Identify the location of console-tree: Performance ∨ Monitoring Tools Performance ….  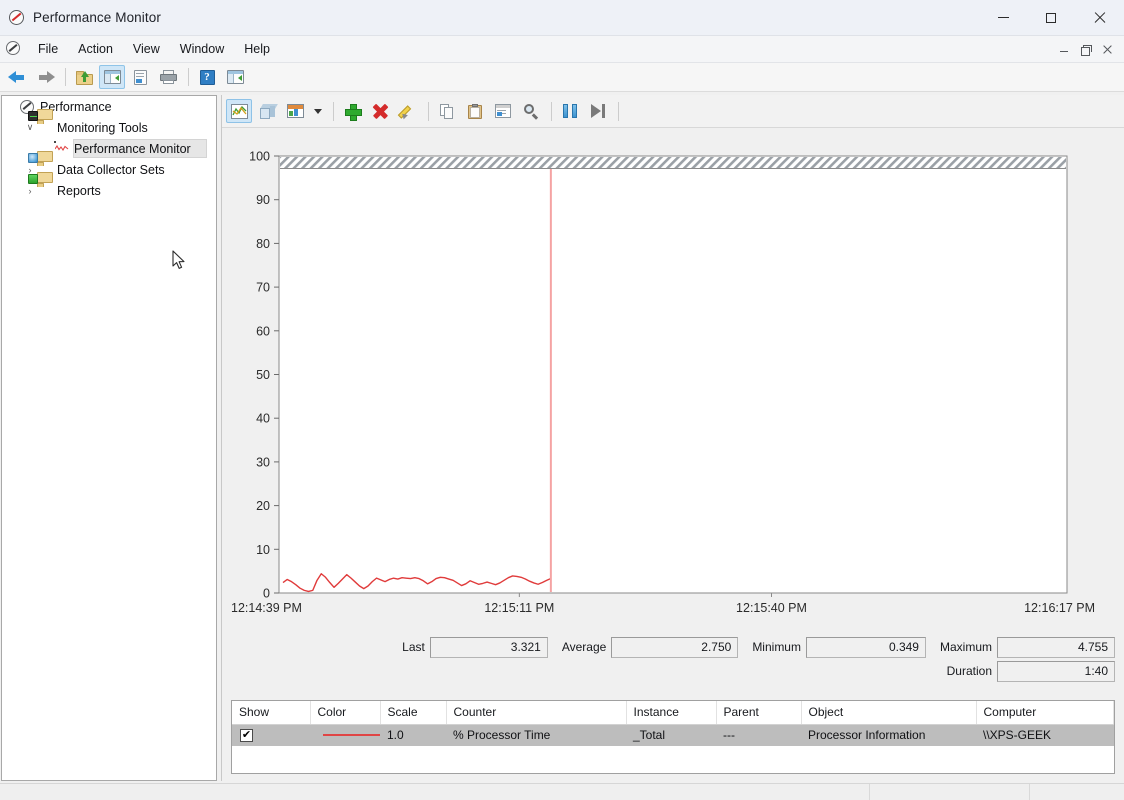
(109, 148).